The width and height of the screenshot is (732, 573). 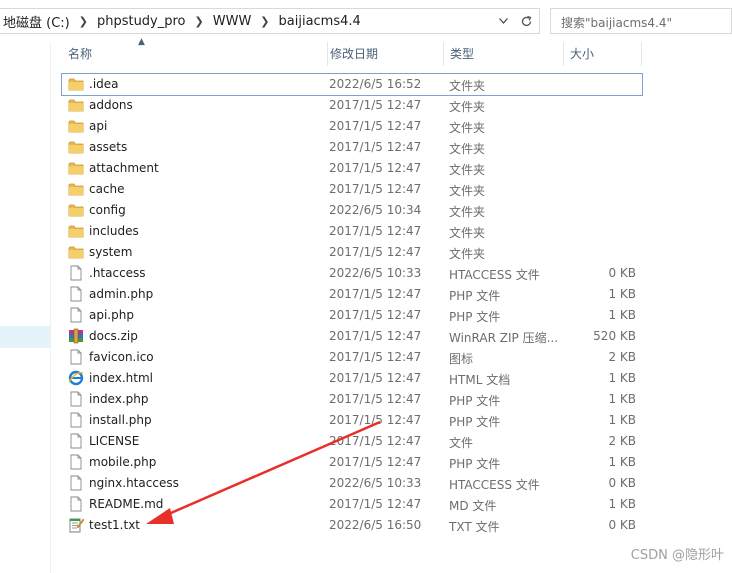 I want to click on search-input: 搜索"baijiacms4.4", so click(x=616, y=22).